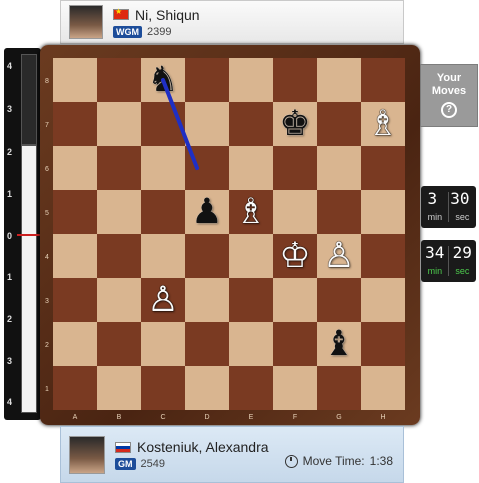 The image size is (479, 483). Describe the element at coordinates (338, 461) in the screenshot. I see `move-time: Move Time: 1:38` at that location.